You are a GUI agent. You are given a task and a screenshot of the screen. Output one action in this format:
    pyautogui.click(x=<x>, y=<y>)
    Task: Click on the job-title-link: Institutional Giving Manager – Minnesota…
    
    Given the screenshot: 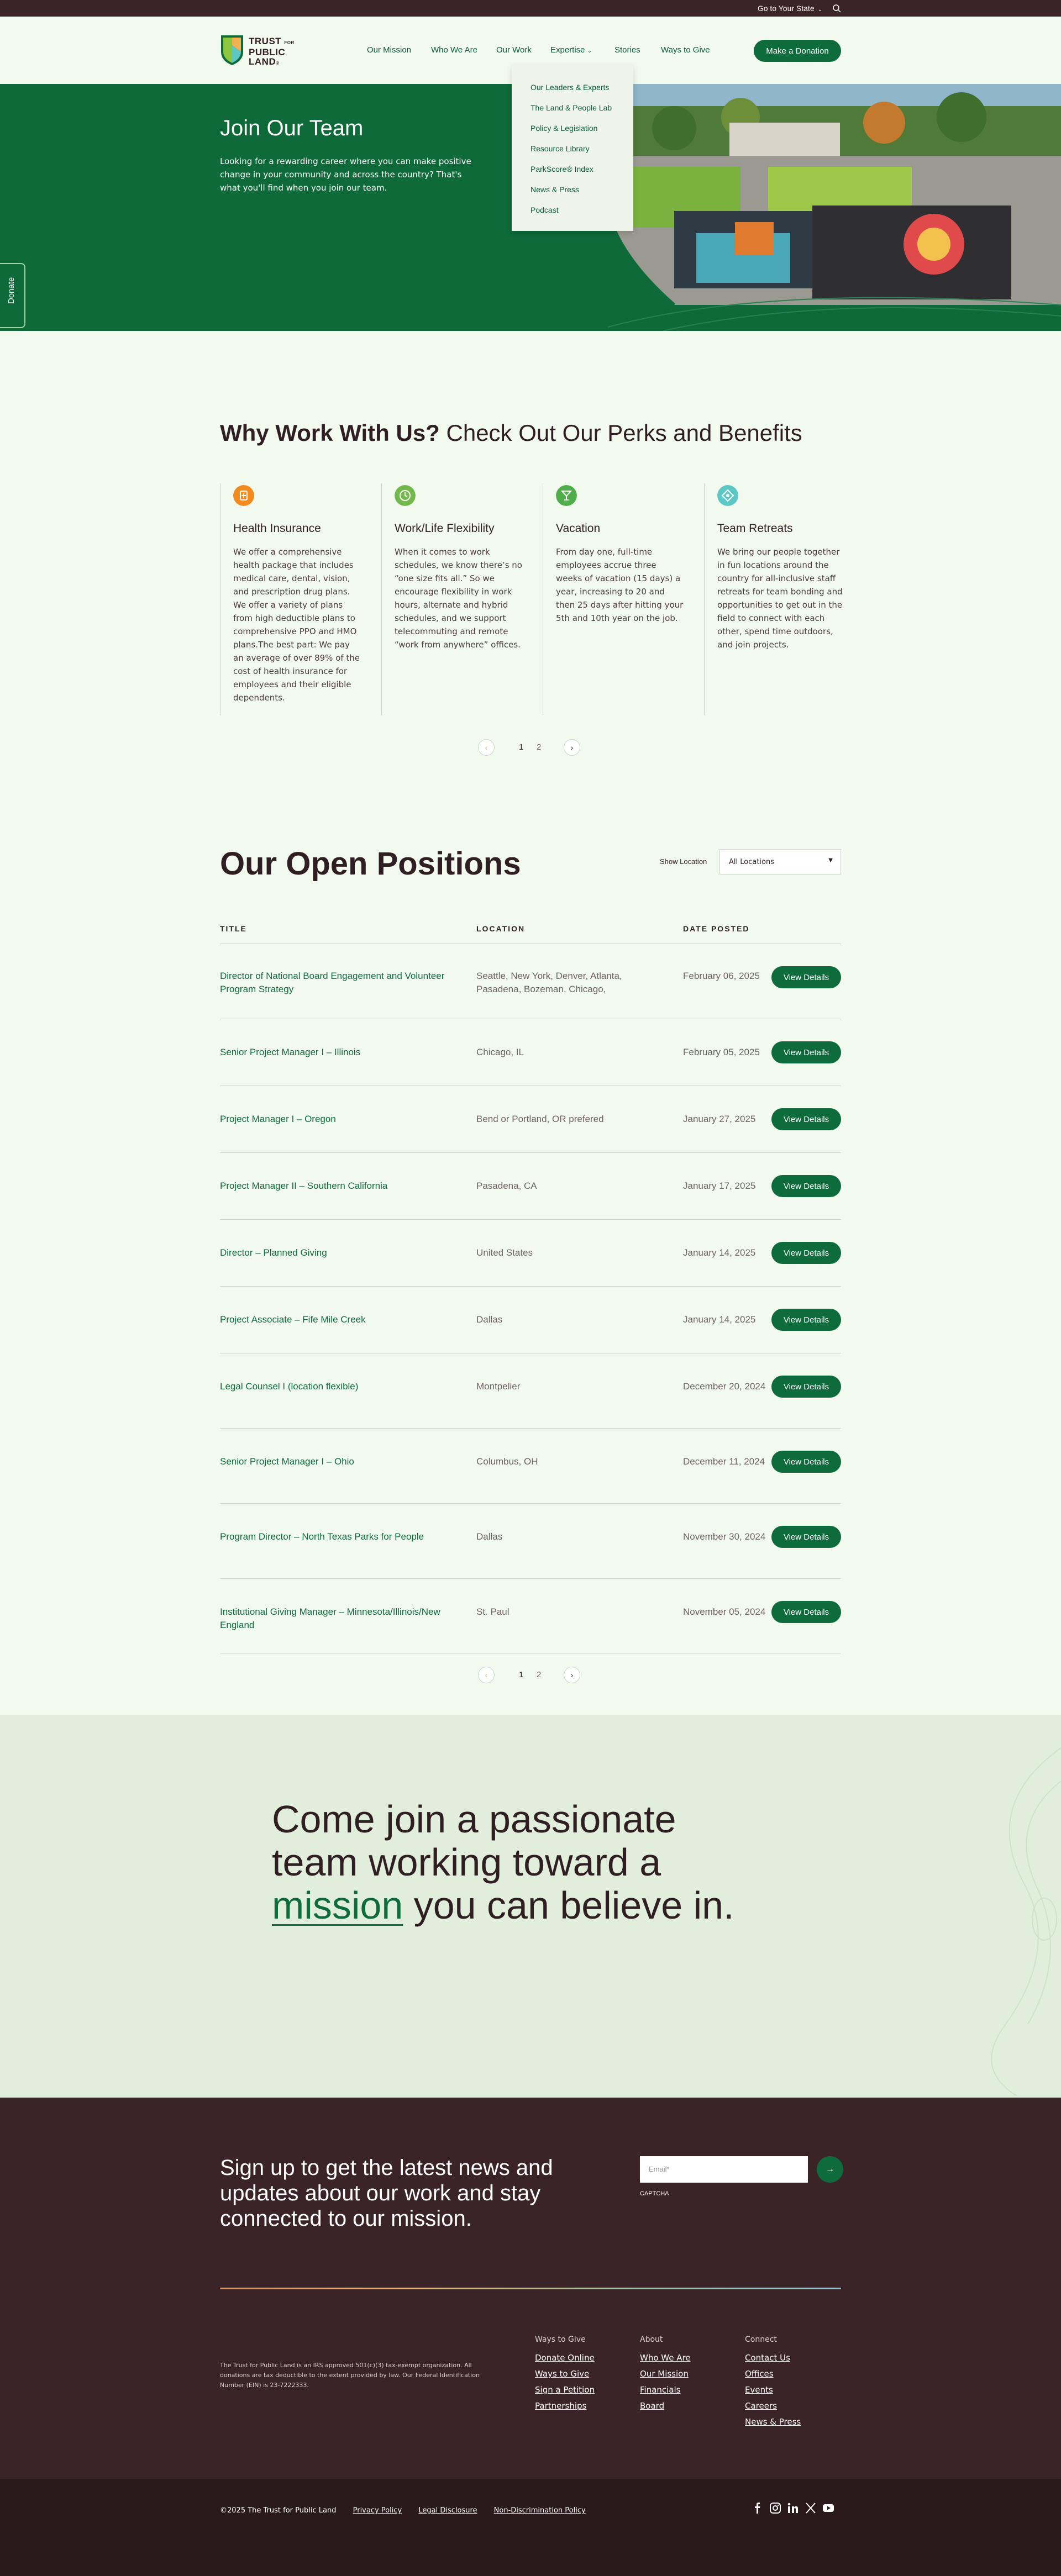 What is the action you would take?
    pyautogui.click(x=336, y=1618)
    